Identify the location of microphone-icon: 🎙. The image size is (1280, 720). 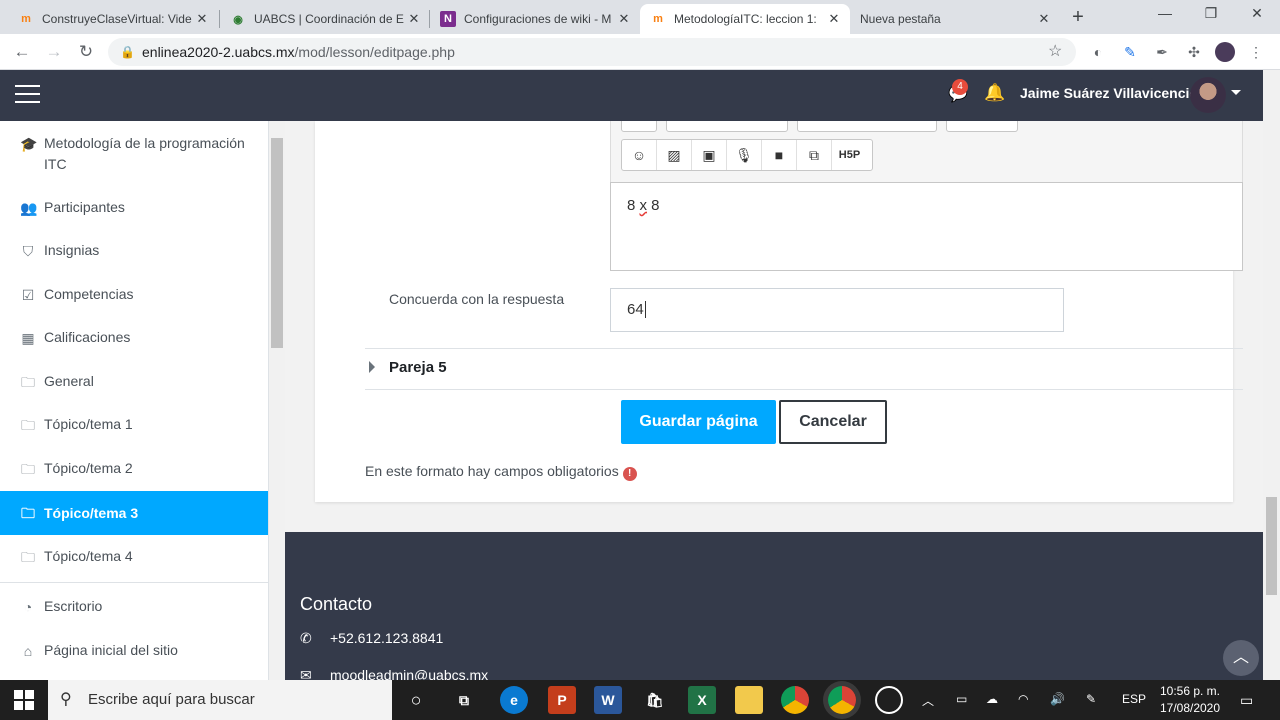
(744, 155).